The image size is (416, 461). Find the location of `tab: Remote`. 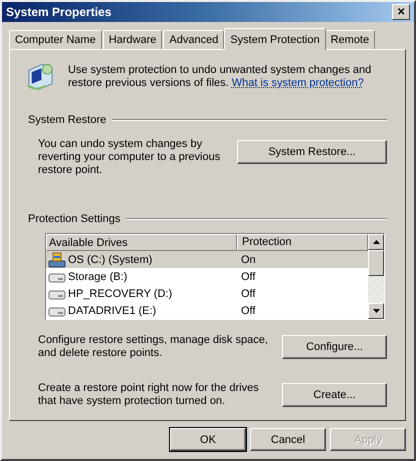

tab: Remote is located at coordinates (350, 39).